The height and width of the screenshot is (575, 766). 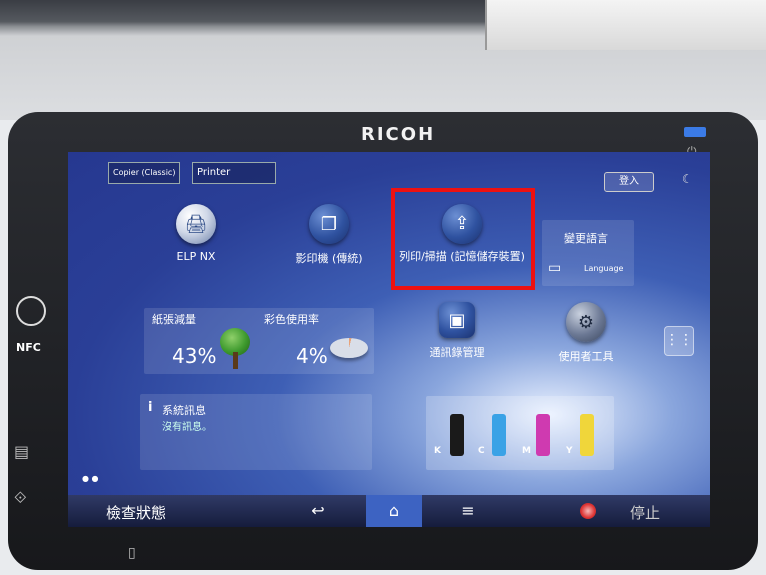 What do you see at coordinates (196, 224) in the screenshot?
I see `elp-nx-icon: 🖨` at bounding box center [196, 224].